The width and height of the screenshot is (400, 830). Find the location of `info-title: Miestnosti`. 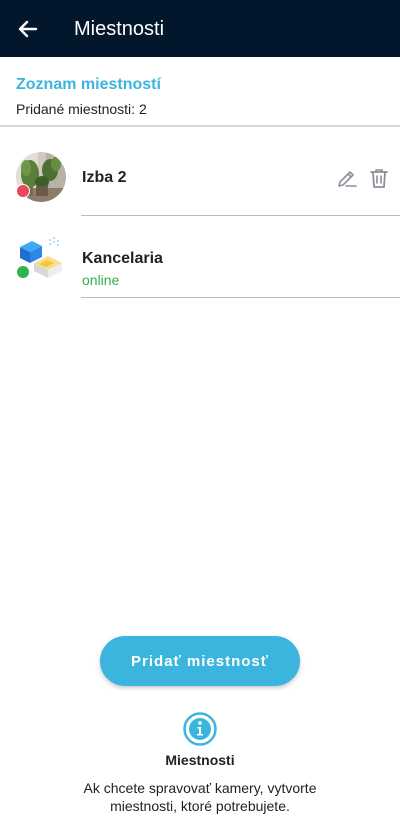

info-title: Miestnosti is located at coordinates (200, 760).